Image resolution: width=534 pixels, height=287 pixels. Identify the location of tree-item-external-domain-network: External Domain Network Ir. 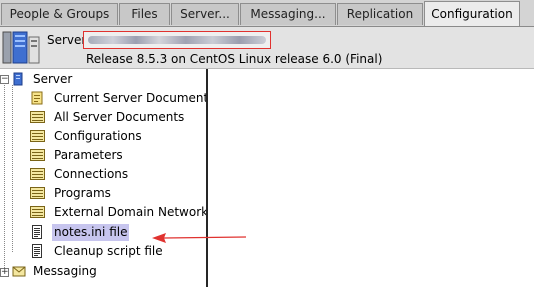
(118, 212).